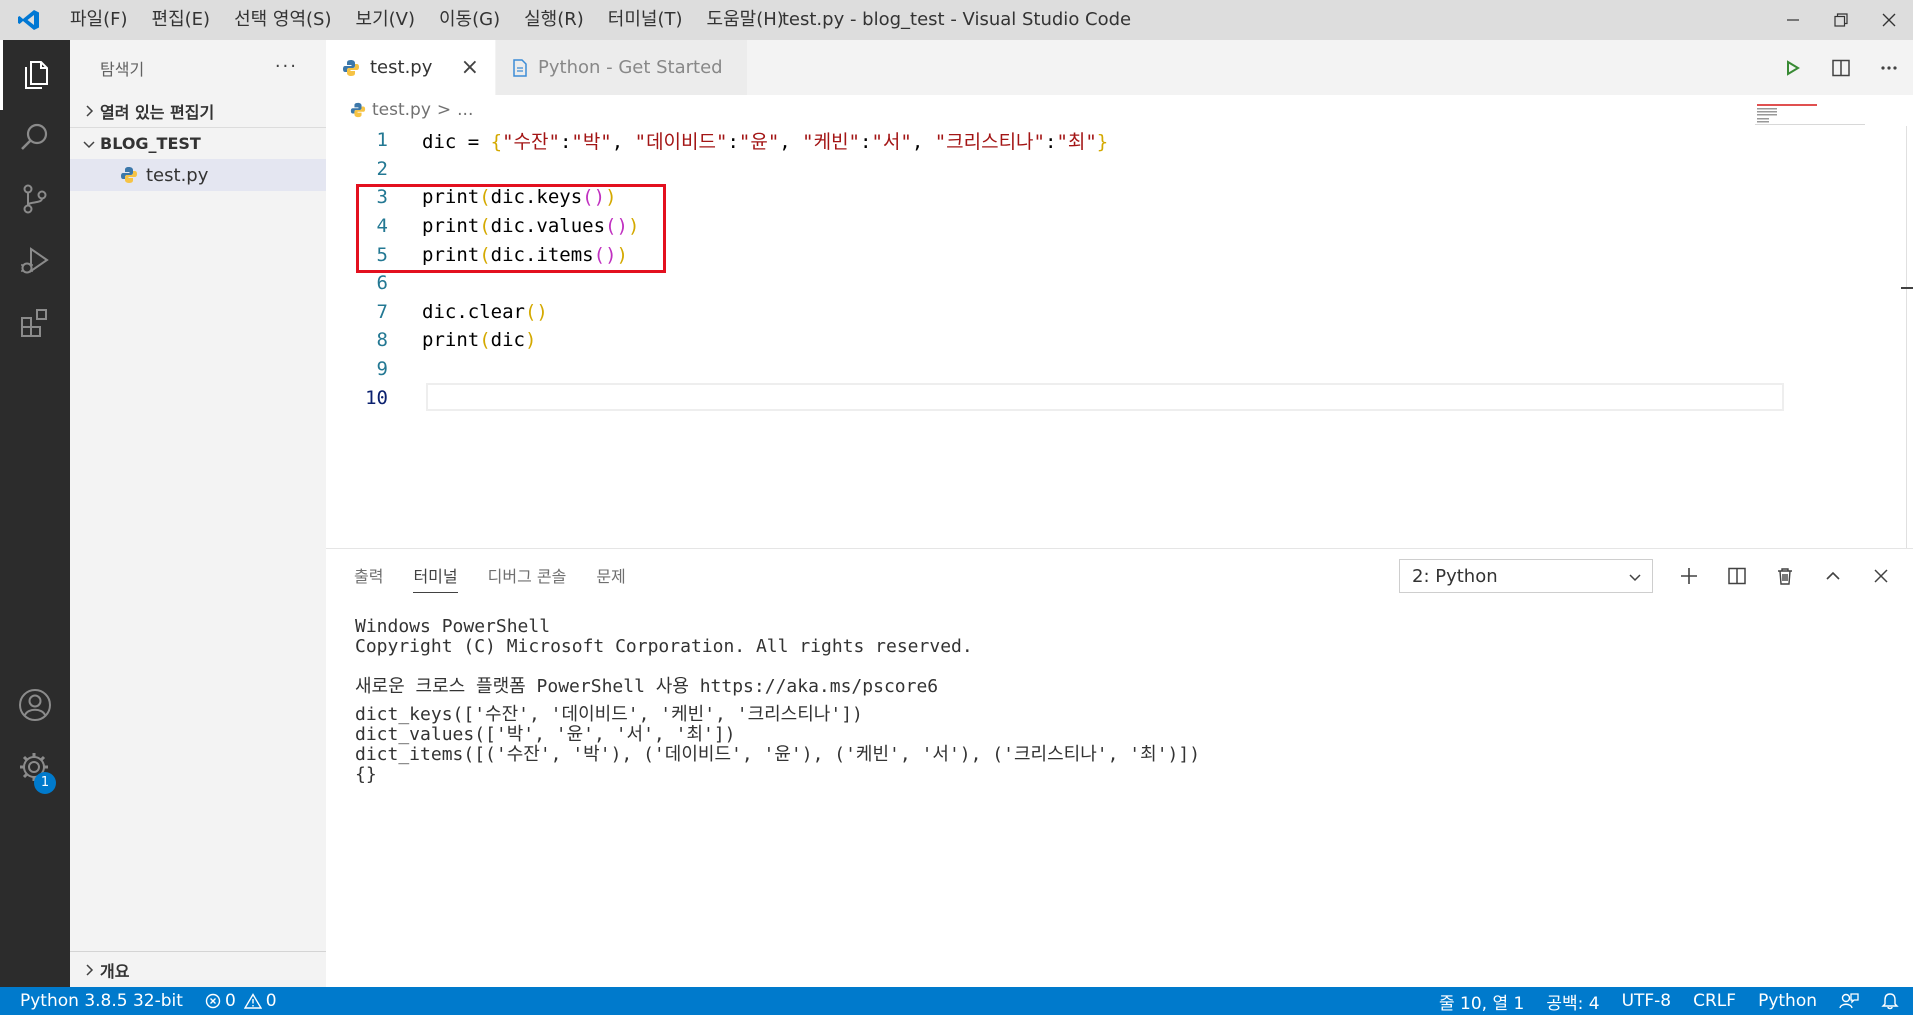  What do you see at coordinates (181, 20) in the screenshot?
I see `menu-edit: 편집(E)` at bounding box center [181, 20].